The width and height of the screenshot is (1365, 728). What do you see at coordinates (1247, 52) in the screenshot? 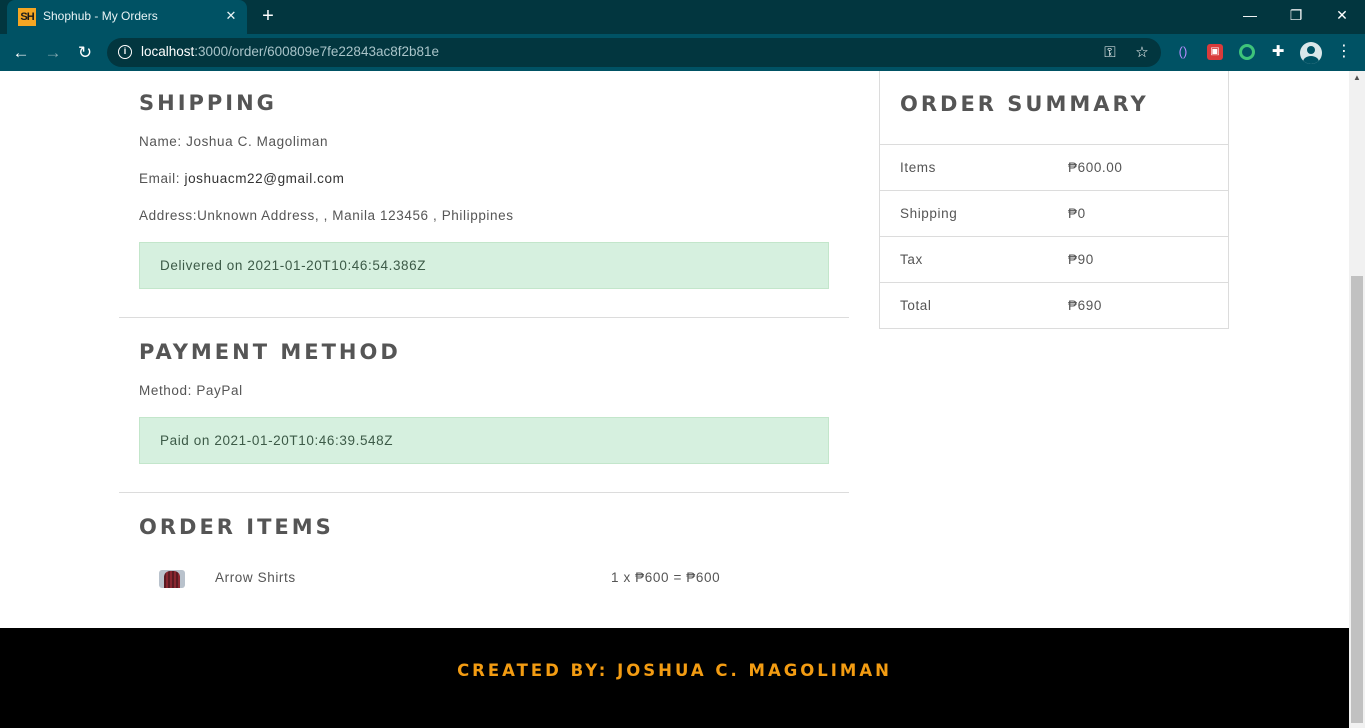
I see `extension-green-ring-icon` at bounding box center [1247, 52].